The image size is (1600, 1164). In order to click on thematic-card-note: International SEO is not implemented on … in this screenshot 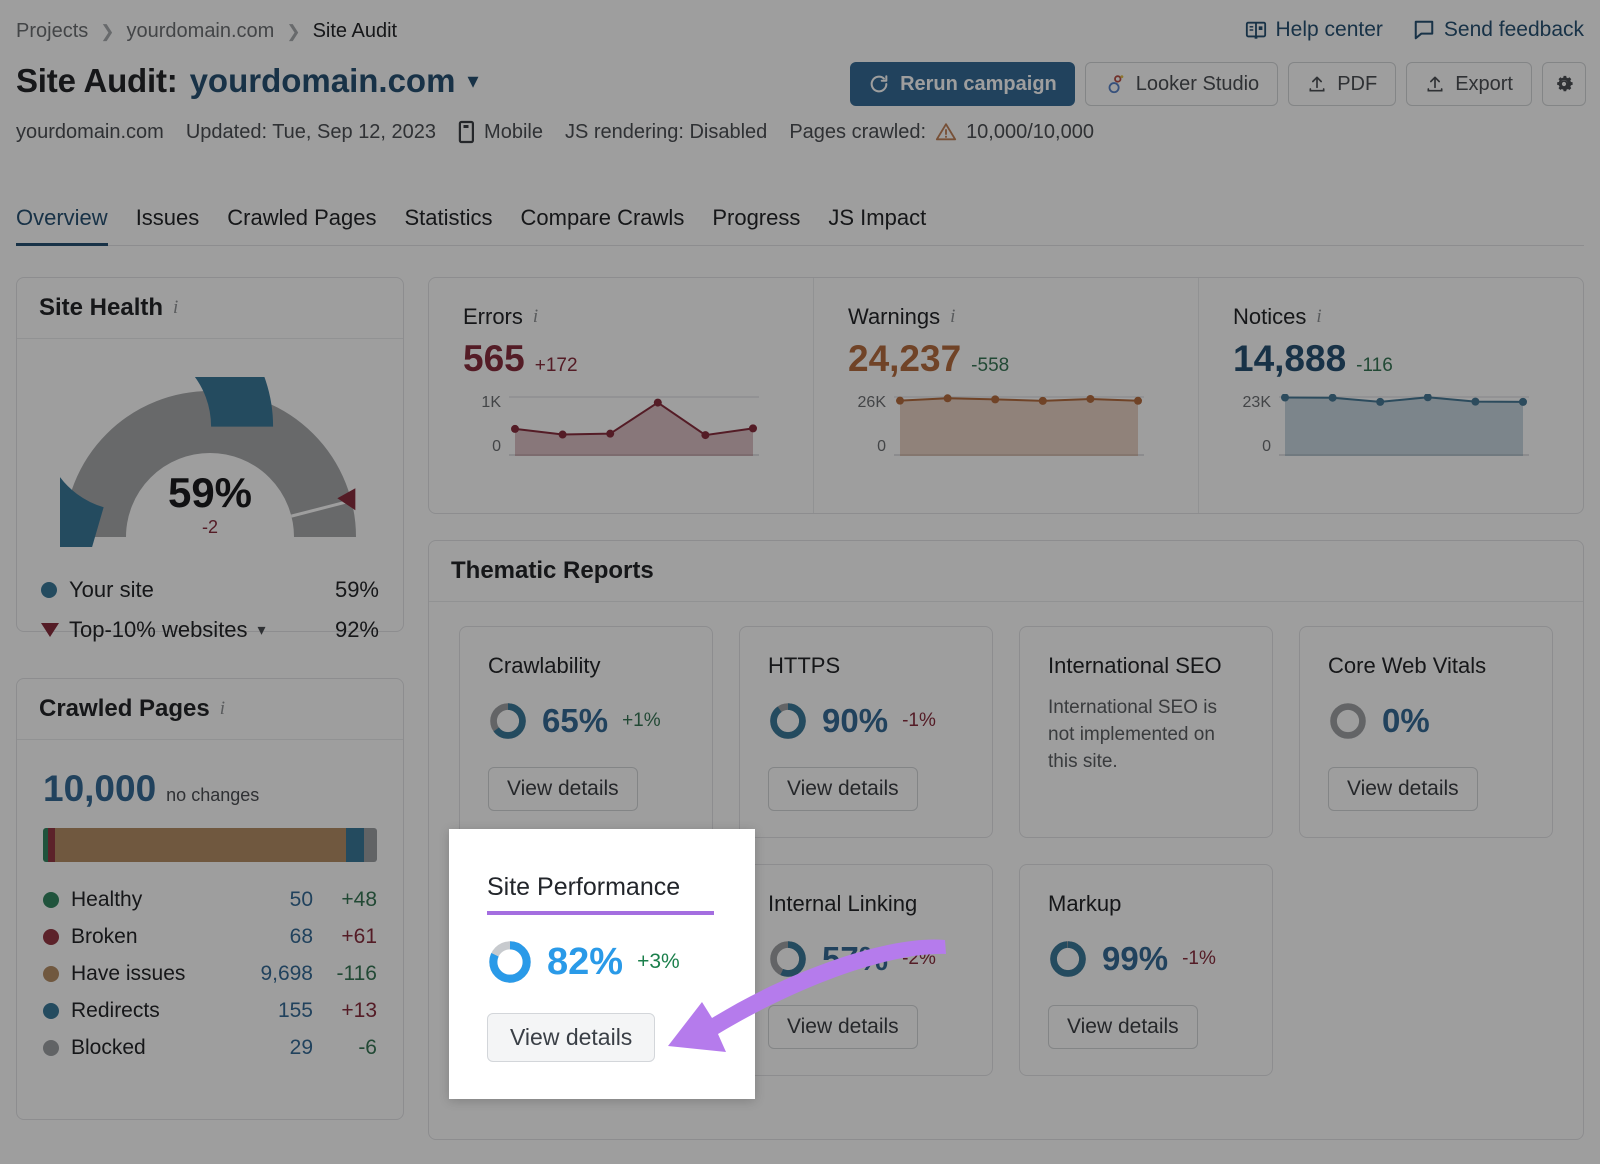, I will do `click(1132, 734)`.